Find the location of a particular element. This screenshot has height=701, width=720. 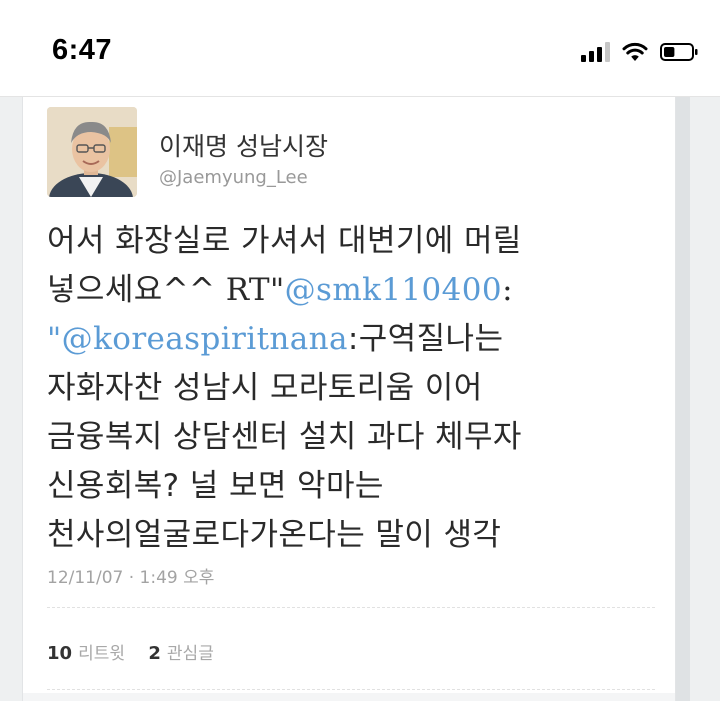

favorite-stat: 2 관심글 is located at coordinates (181, 653).